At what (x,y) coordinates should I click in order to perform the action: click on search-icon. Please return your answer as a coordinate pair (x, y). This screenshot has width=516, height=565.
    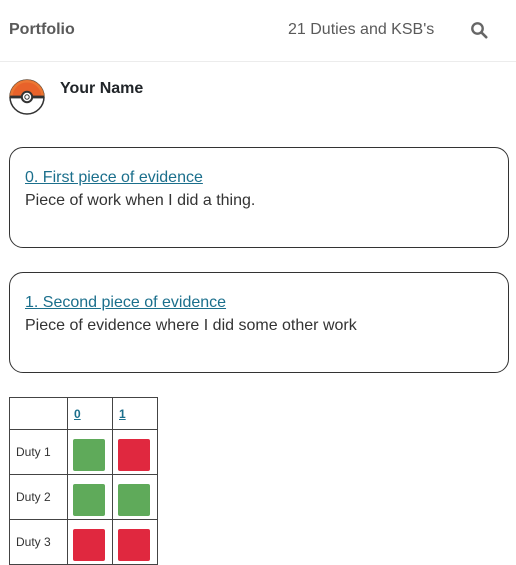
    Looking at the image, I should click on (479, 30).